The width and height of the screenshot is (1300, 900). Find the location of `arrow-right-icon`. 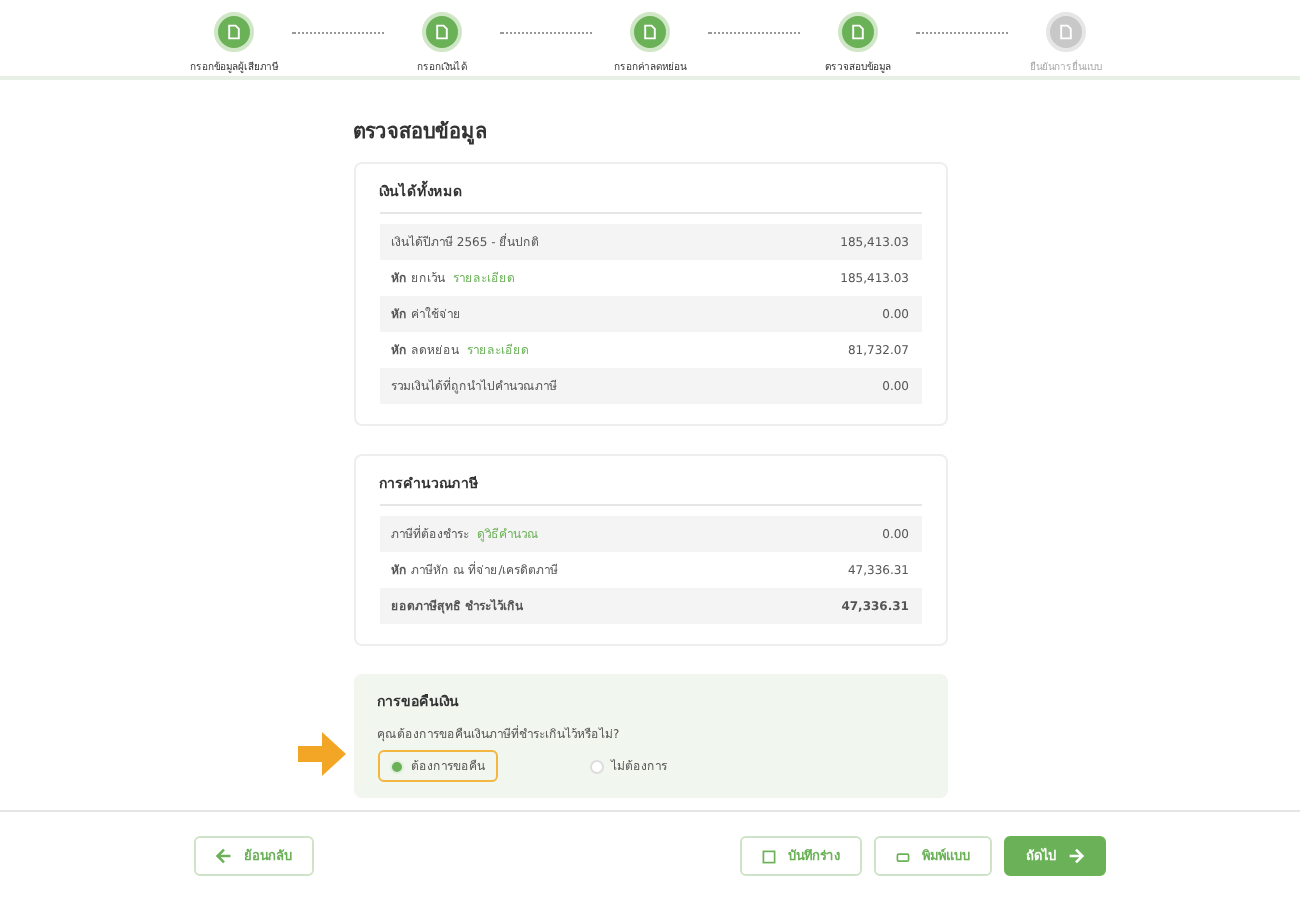

arrow-right-icon is located at coordinates (1076, 856).